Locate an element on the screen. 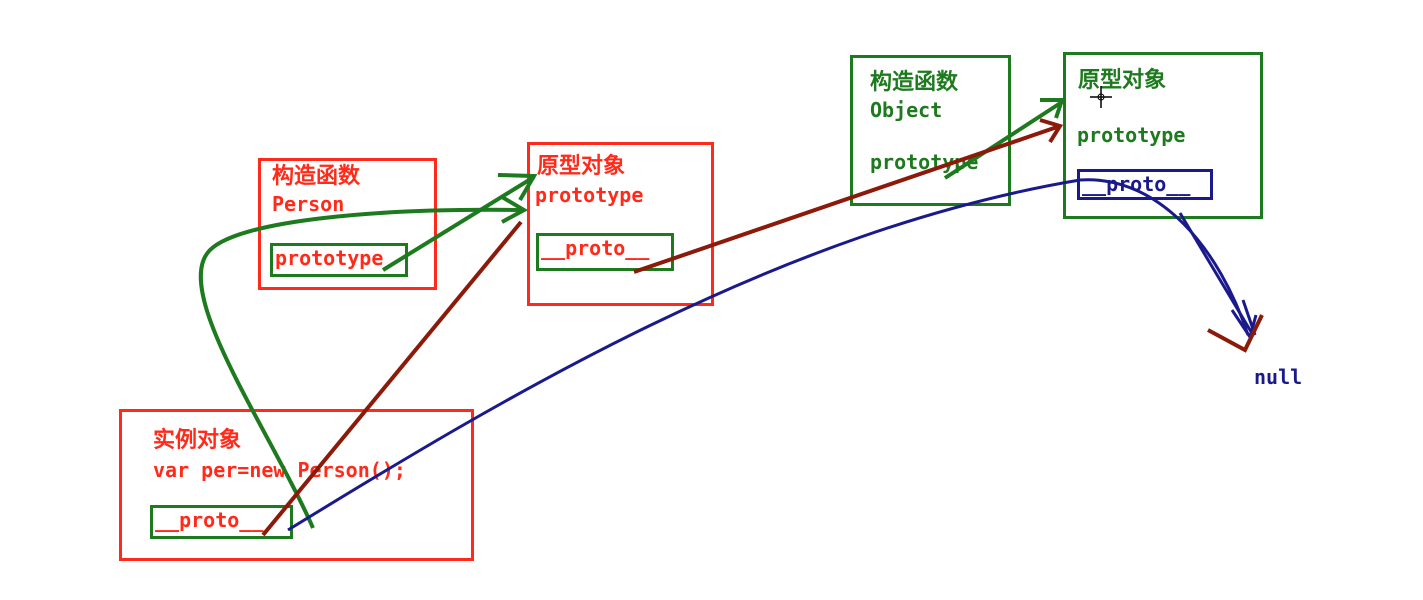 This screenshot has height=600, width=1423. instance-title: 实例对象 is located at coordinates (197, 440).